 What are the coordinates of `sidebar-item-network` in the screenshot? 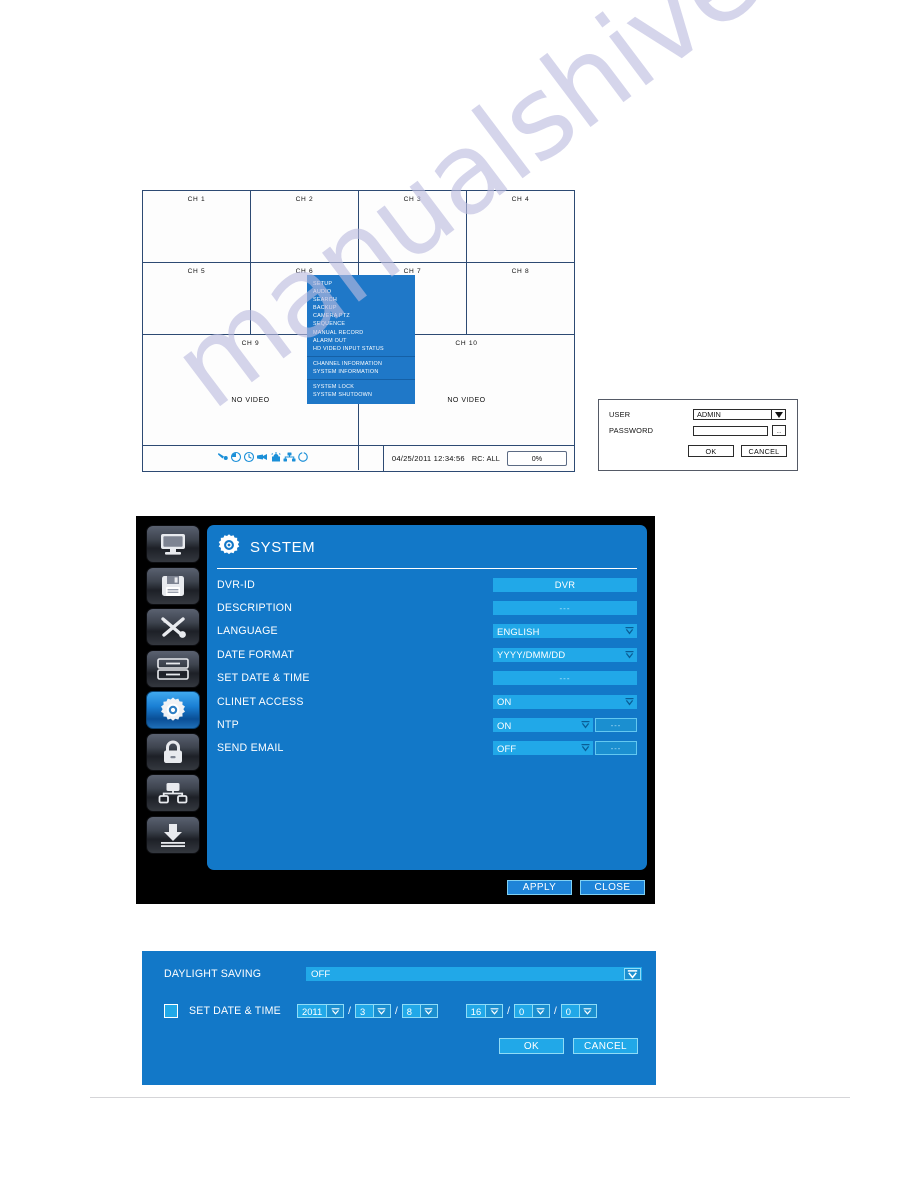 It's located at (173, 793).